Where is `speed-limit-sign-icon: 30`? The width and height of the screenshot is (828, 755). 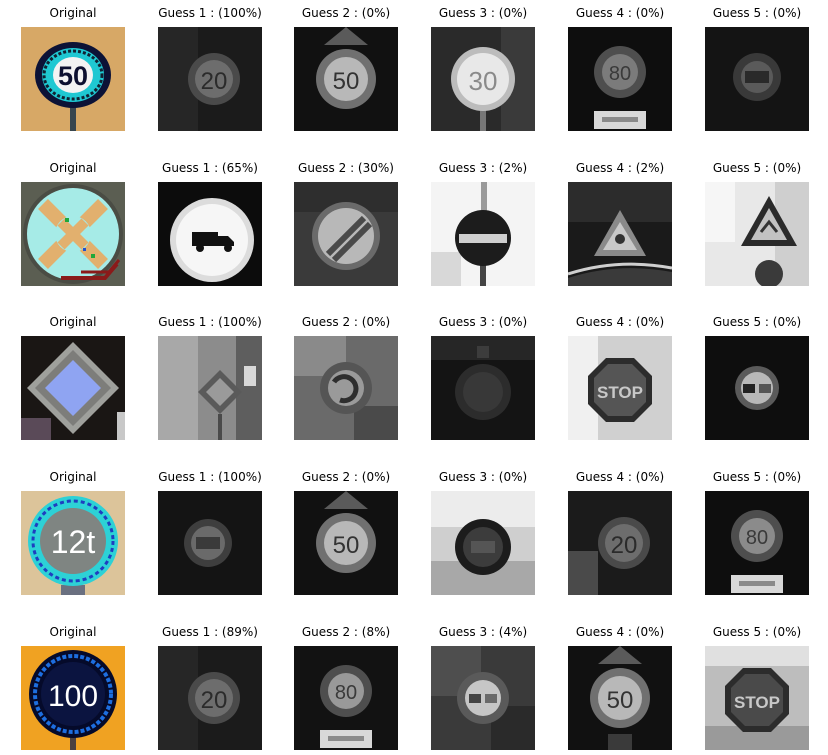 speed-limit-sign-icon: 30 is located at coordinates (483, 79).